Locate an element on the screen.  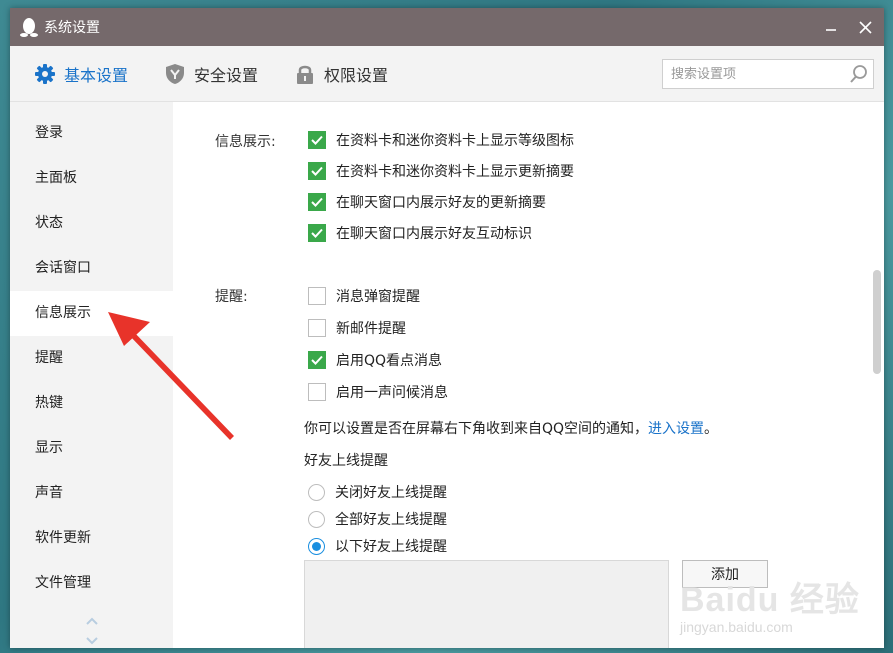
radio-all-friends-online: 全部好友上线提醒 is located at coordinates (377, 519).